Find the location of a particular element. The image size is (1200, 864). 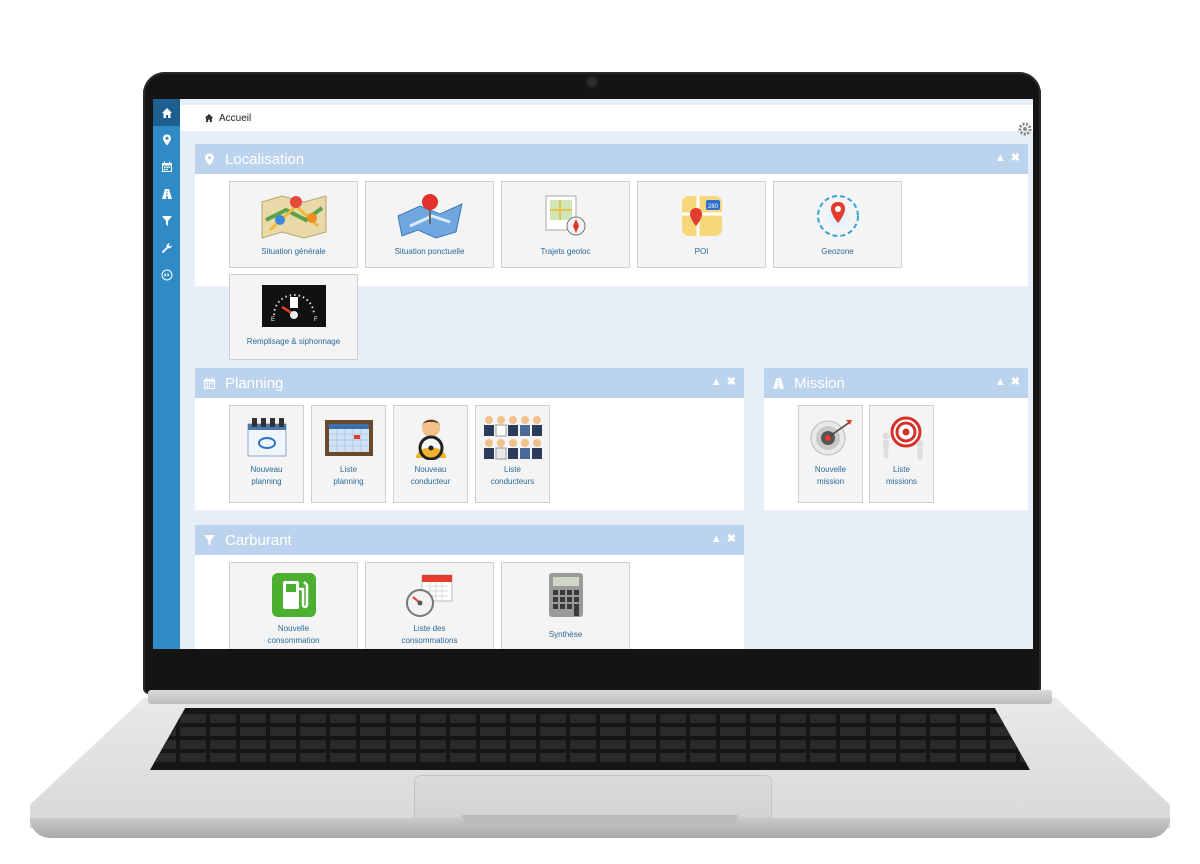

expand-icon is located at coordinates (166, 274).